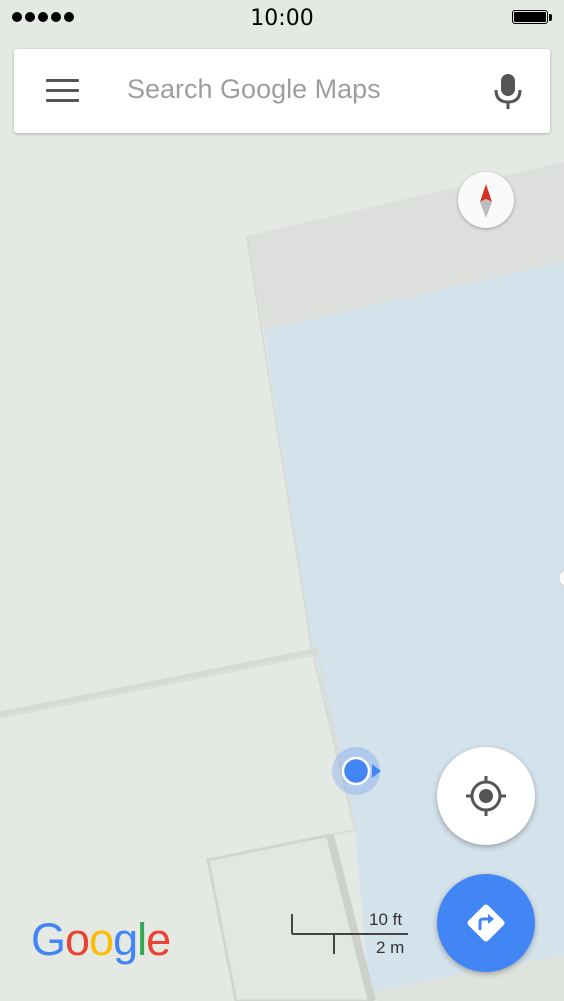 This screenshot has height=1001, width=564. Describe the element at coordinates (390, 947) in the screenshot. I see `scale-label-meters: 2 m` at that location.